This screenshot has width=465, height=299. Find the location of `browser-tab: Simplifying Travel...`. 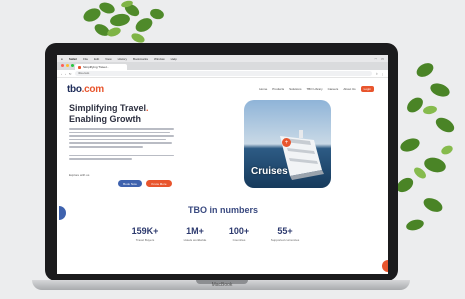

browser-tab: Simplifying Travel... is located at coordinates (101, 67).